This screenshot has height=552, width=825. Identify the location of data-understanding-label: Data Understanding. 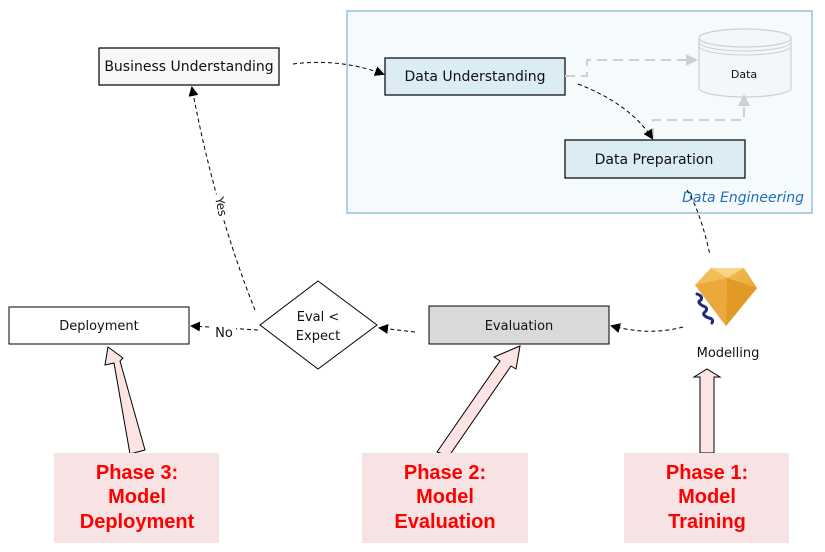
(474, 77).